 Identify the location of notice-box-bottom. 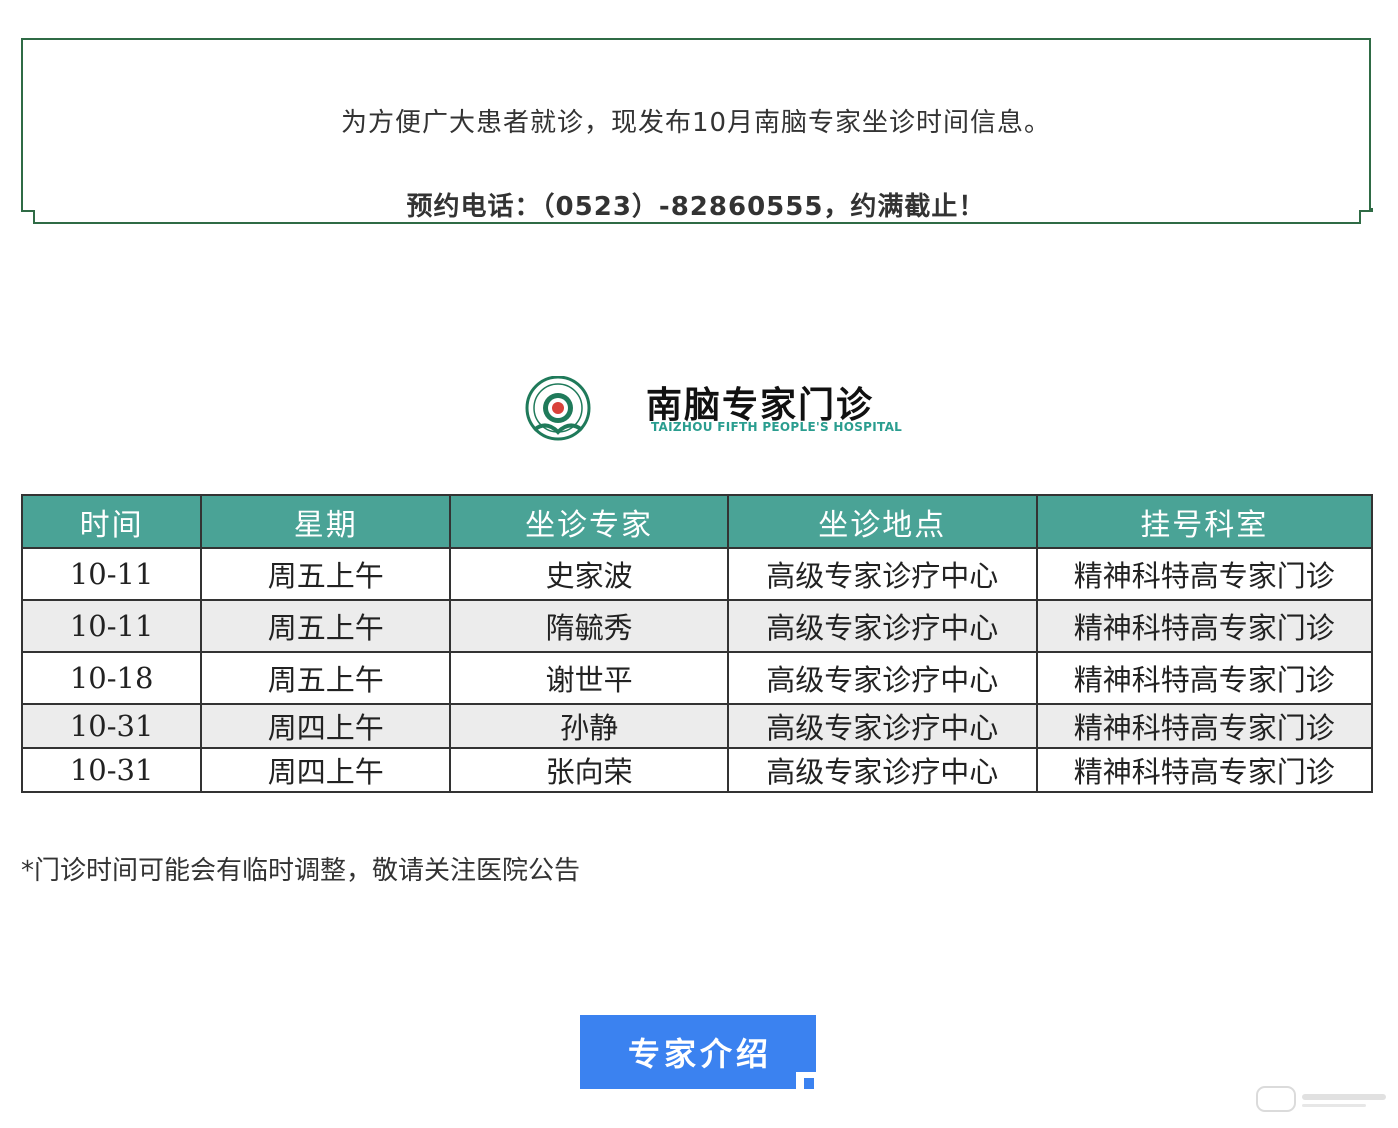
(697, 217).